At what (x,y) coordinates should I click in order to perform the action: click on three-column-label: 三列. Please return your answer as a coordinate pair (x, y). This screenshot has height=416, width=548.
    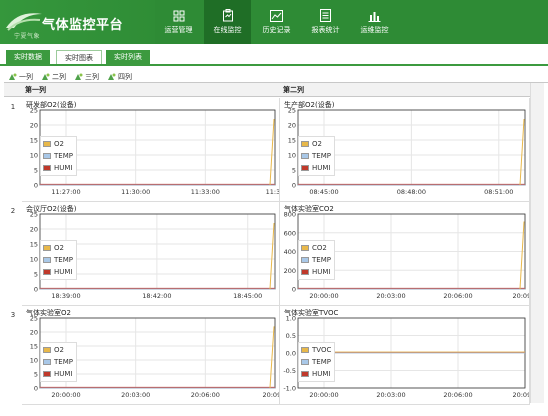
    Looking at the image, I should click on (92, 77).